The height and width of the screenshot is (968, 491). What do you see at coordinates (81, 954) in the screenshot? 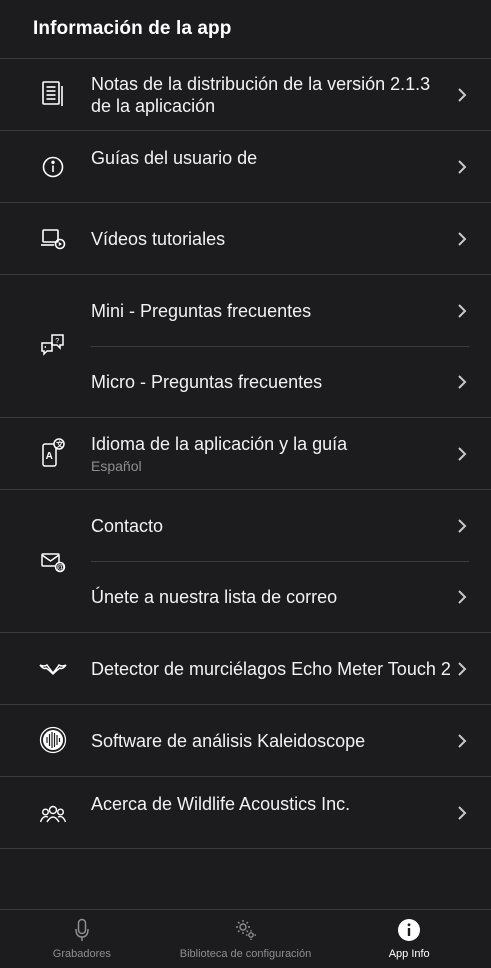
I see `tab-recorders-label: Grabadores` at bounding box center [81, 954].